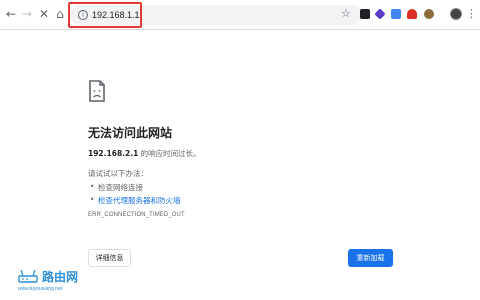  I want to click on router-icon, so click(28, 276).